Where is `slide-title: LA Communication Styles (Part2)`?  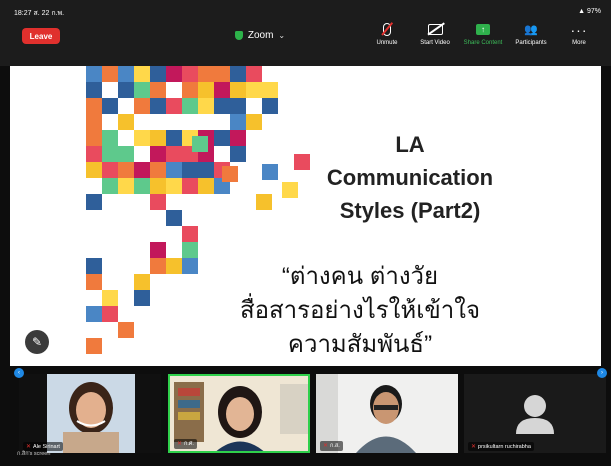 slide-title: LA Communication Styles (Part2) is located at coordinates (410, 177).